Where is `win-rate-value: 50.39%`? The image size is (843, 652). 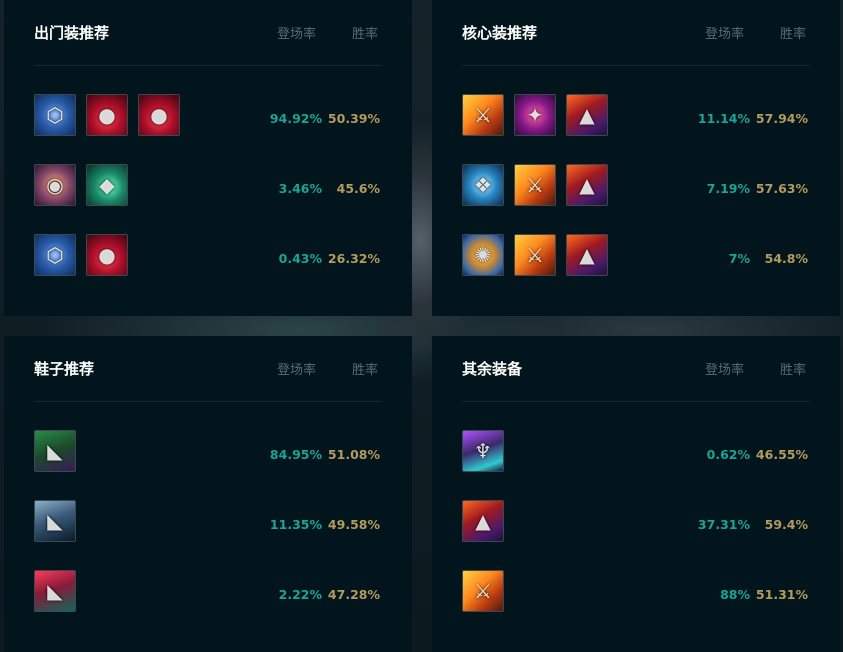 win-rate-value: 50.39% is located at coordinates (353, 118).